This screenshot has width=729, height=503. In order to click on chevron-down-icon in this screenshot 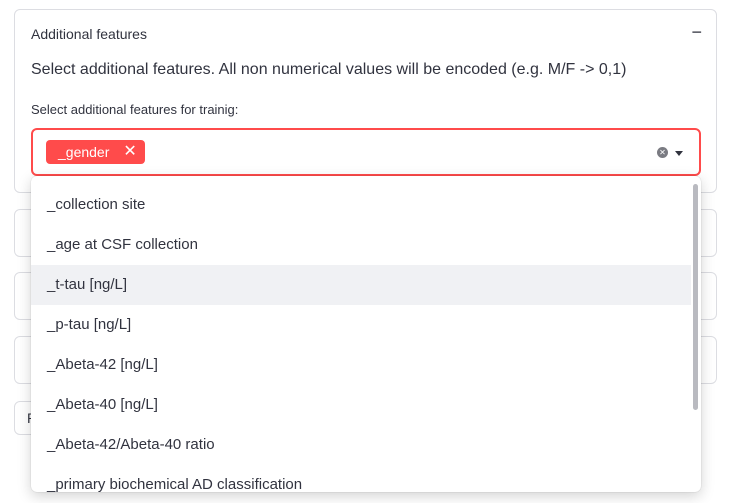, I will do `click(679, 153)`.